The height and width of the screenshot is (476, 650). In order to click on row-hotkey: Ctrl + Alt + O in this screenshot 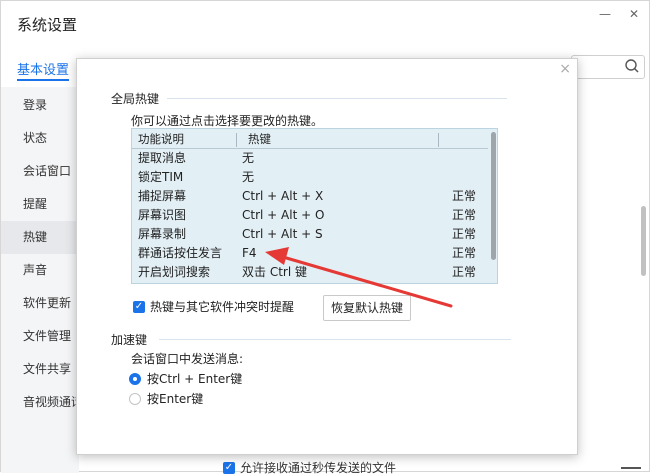, I will do `click(283, 215)`.